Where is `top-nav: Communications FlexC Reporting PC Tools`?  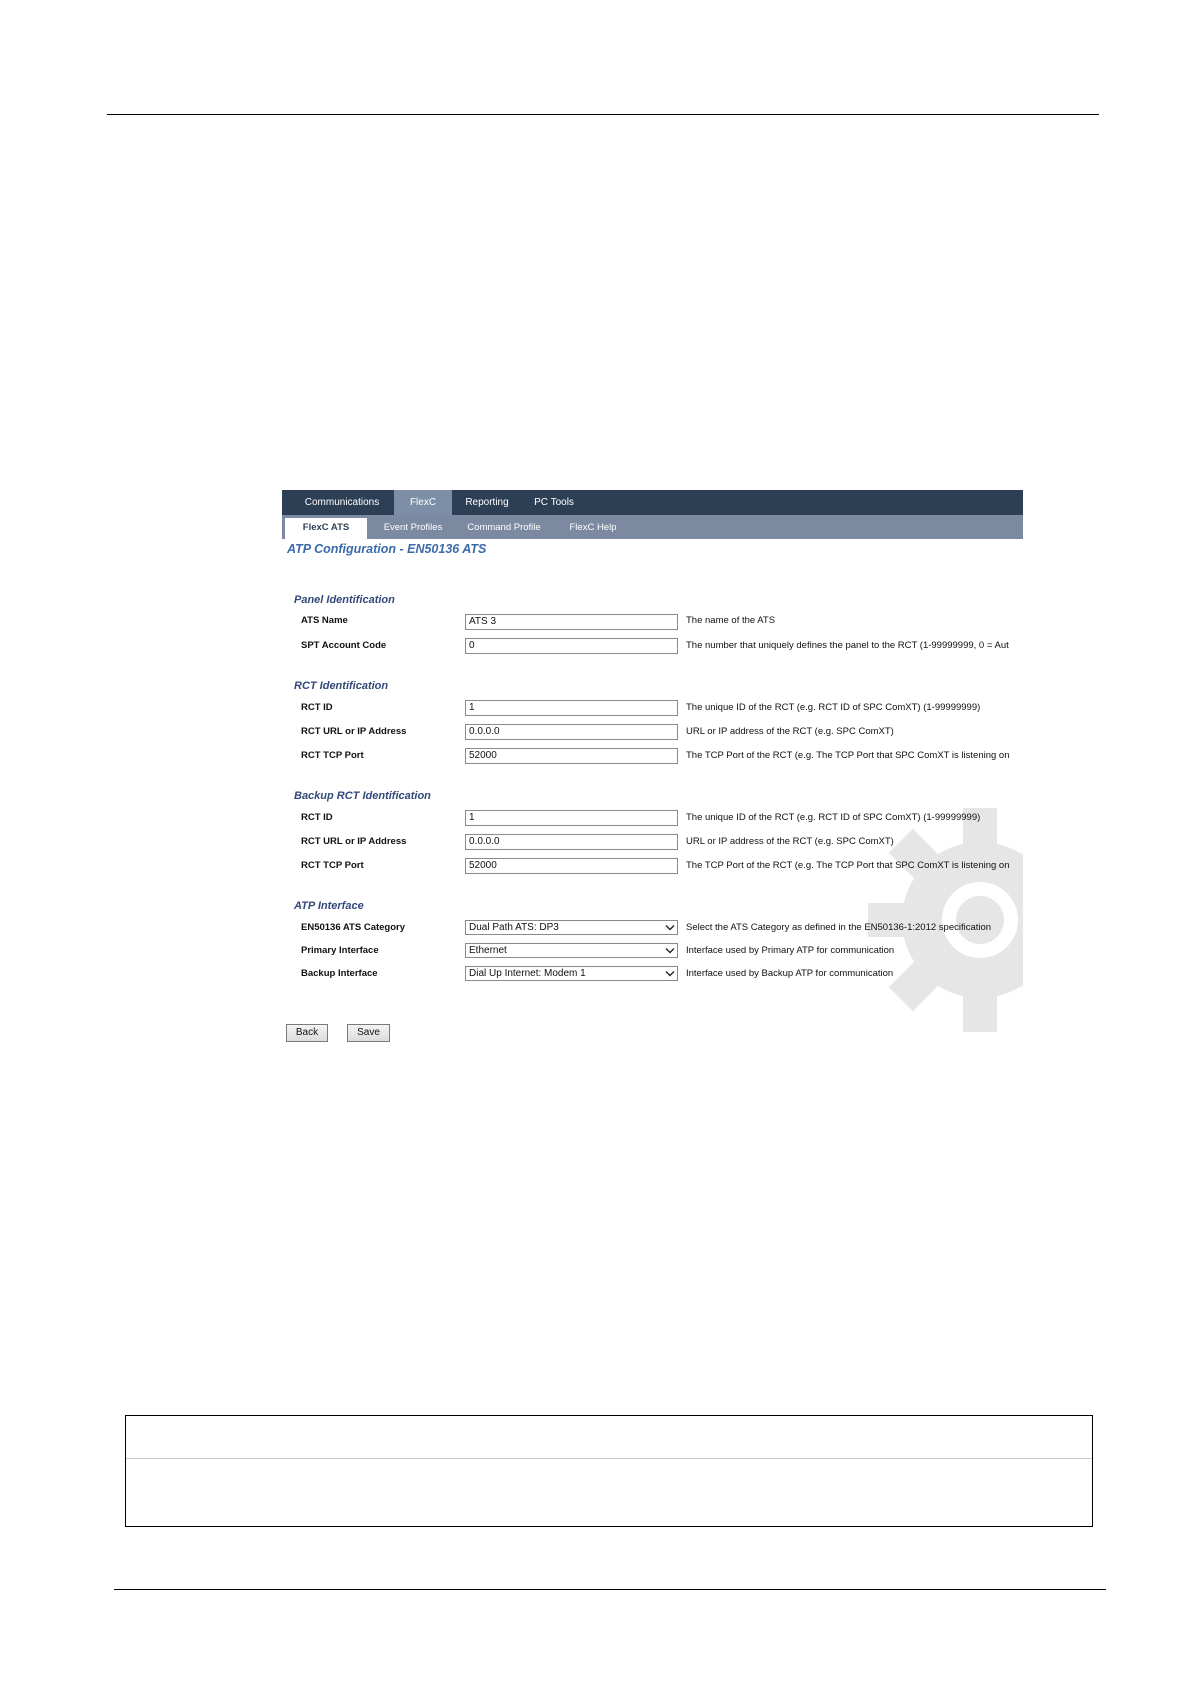 top-nav: Communications FlexC Reporting PC Tools is located at coordinates (652, 502).